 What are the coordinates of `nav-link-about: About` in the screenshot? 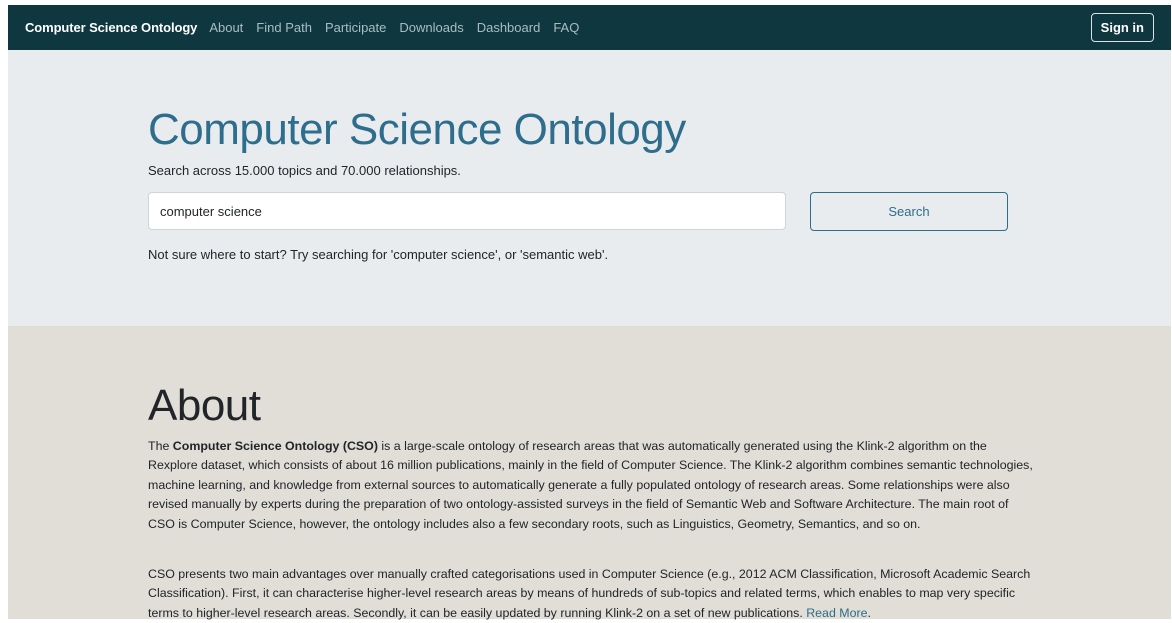 It's located at (226, 27).